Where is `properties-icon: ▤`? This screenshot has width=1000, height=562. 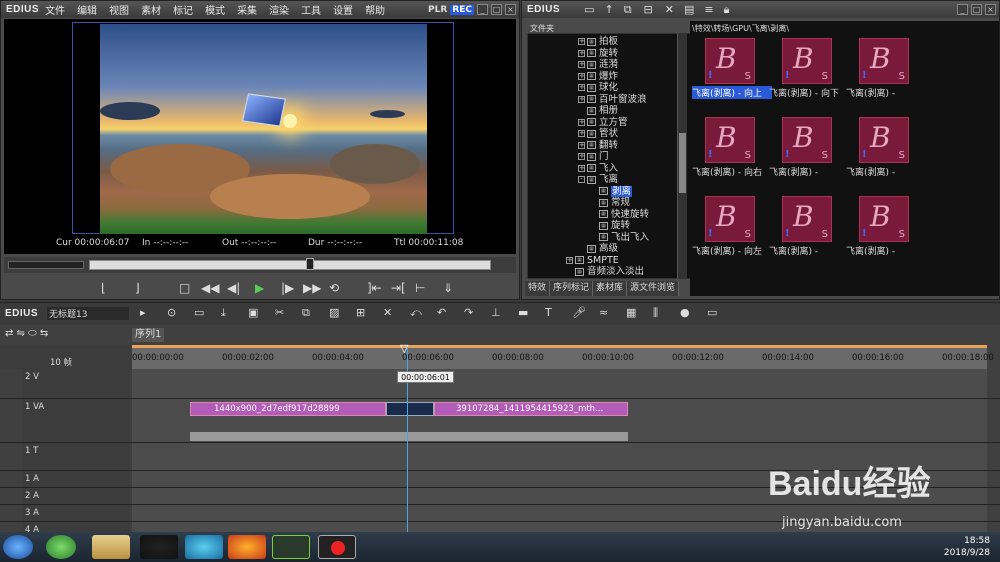
properties-icon: ▤ is located at coordinates (689, 9).